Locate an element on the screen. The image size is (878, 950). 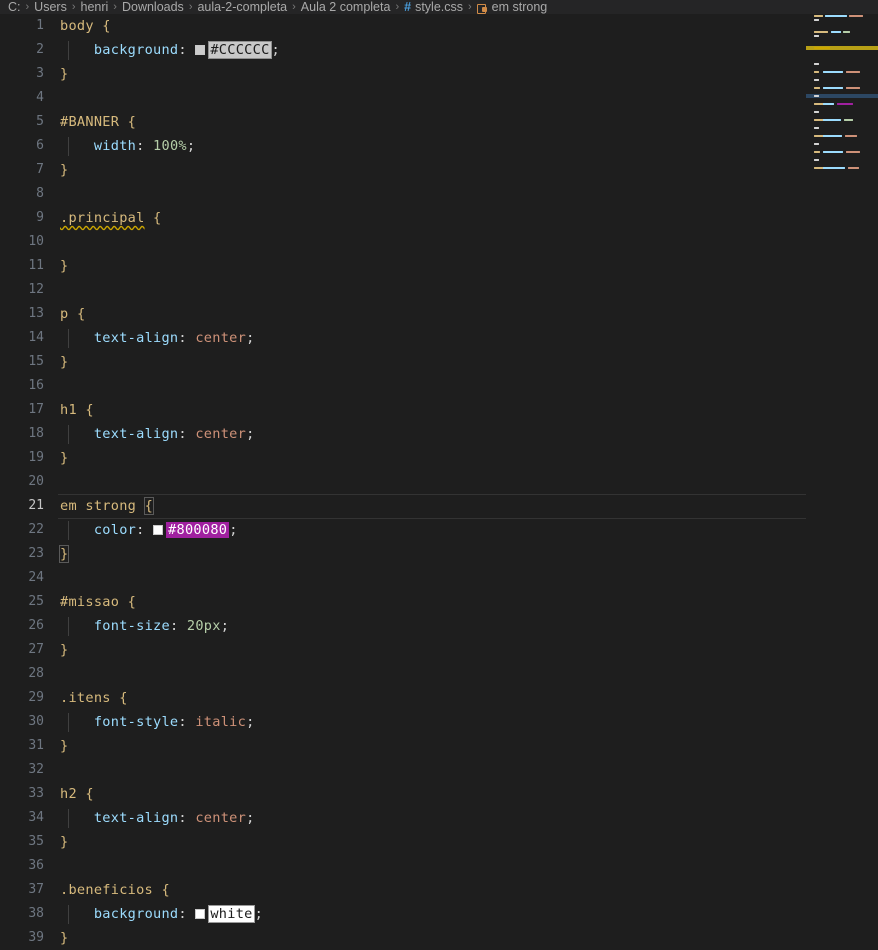
editor-line: 30 font-style: italic; is located at coordinates (439, 722).